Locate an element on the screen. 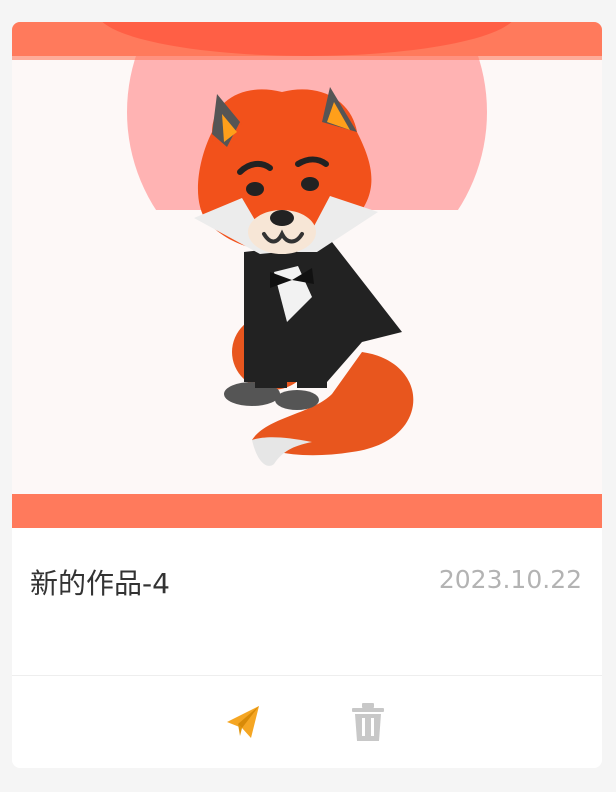  card-actions is located at coordinates (307, 722).